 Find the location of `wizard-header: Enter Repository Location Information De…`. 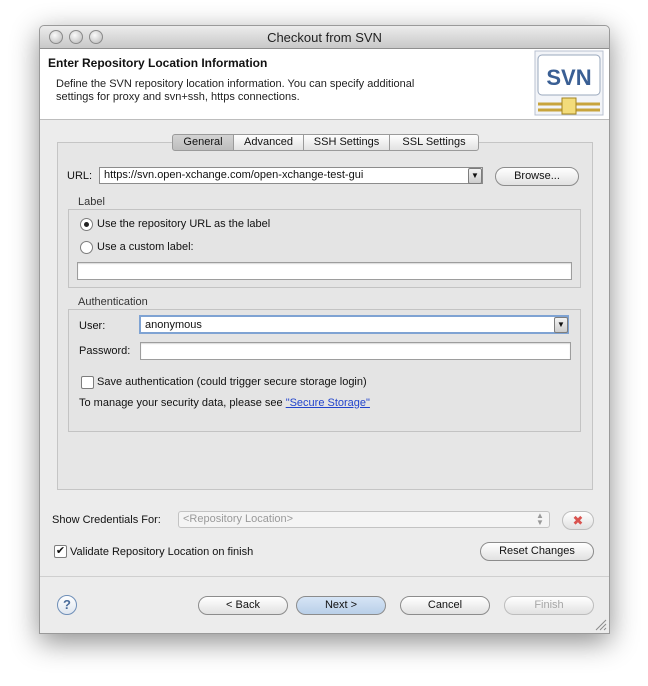

wizard-header: Enter Repository Location Information De… is located at coordinates (324, 84).